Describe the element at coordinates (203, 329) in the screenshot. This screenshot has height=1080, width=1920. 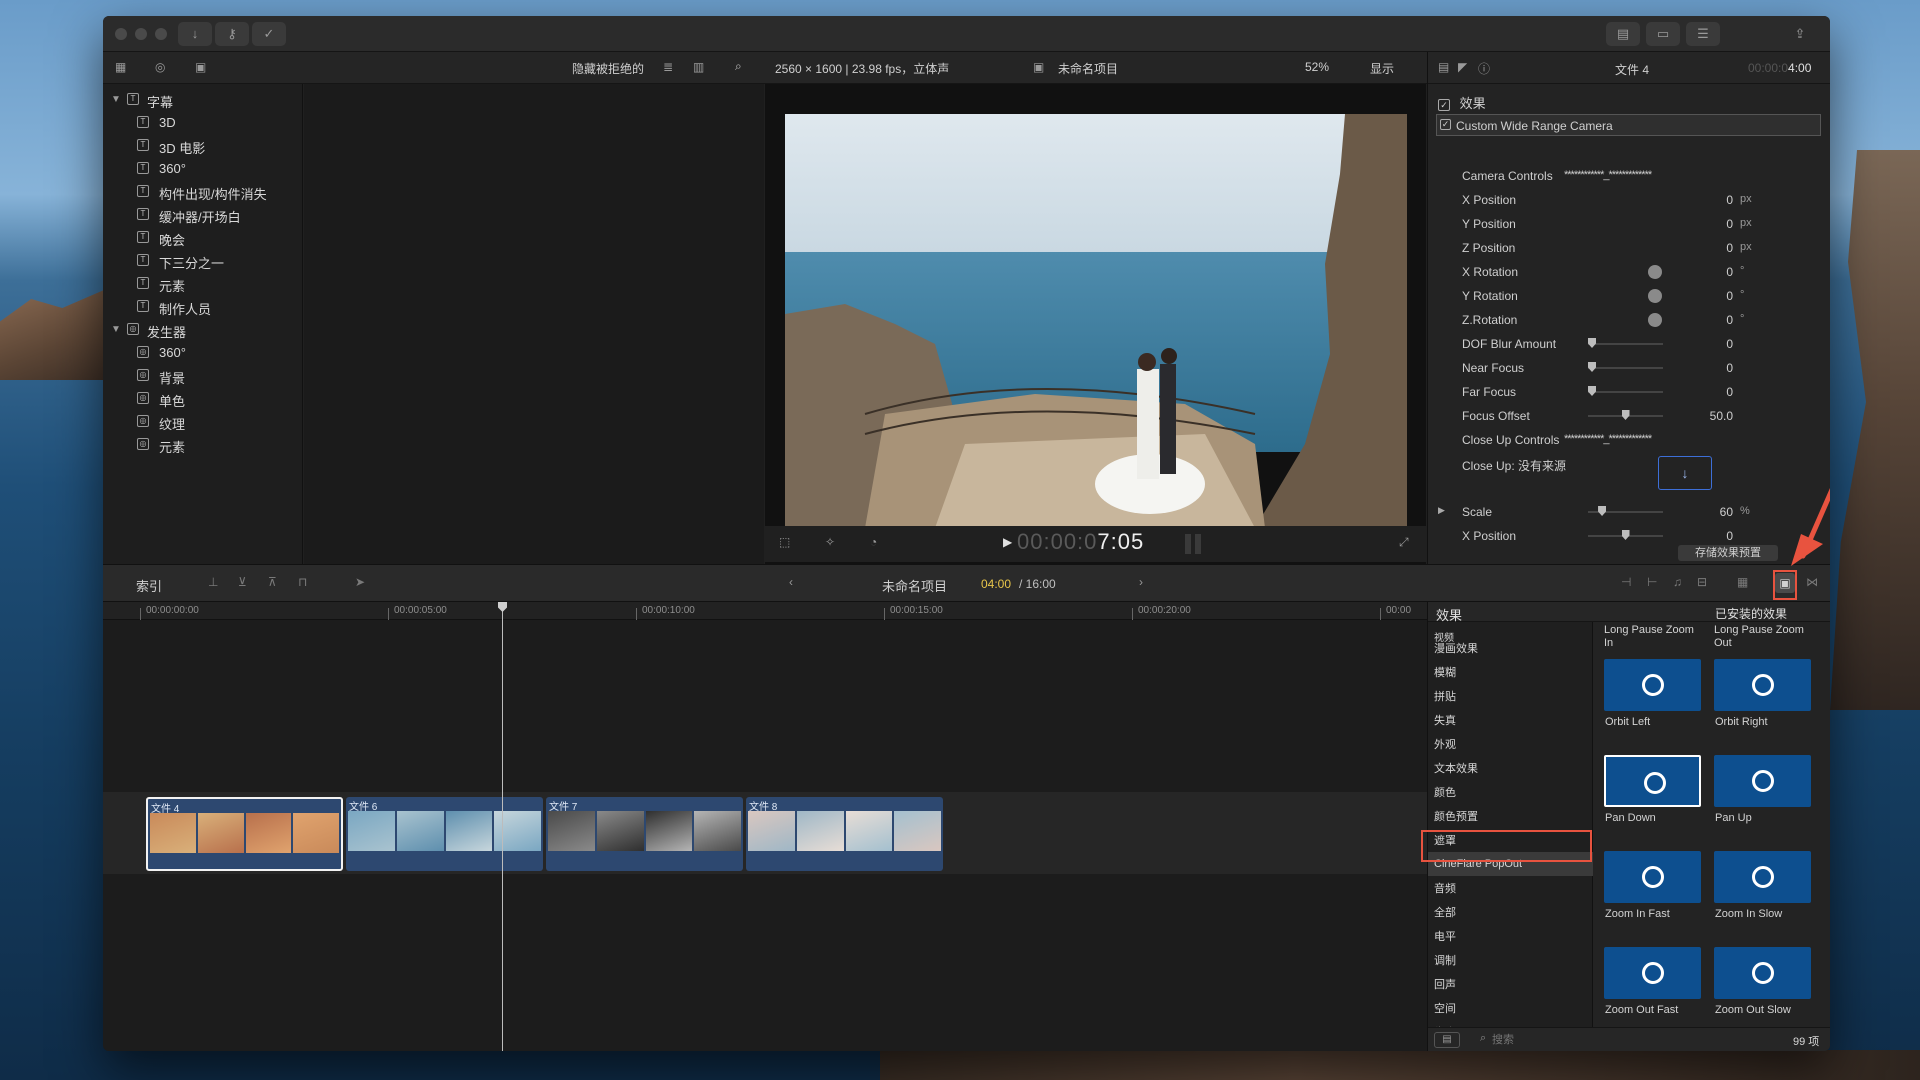
I see `library-group: ▼ ◎ 发生器` at that location.